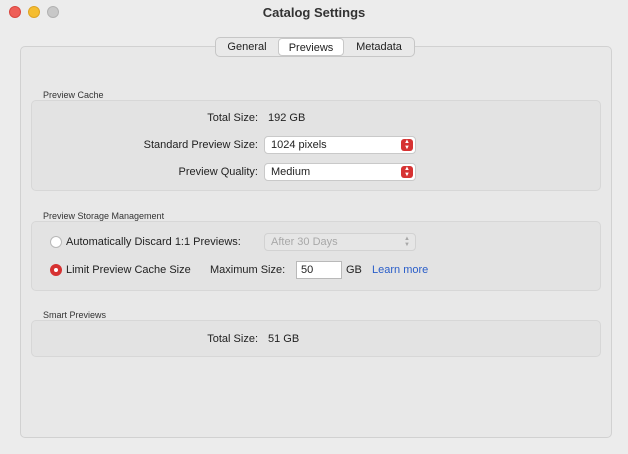  I want to click on window-title: Catalog Settings, so click(314, 12).